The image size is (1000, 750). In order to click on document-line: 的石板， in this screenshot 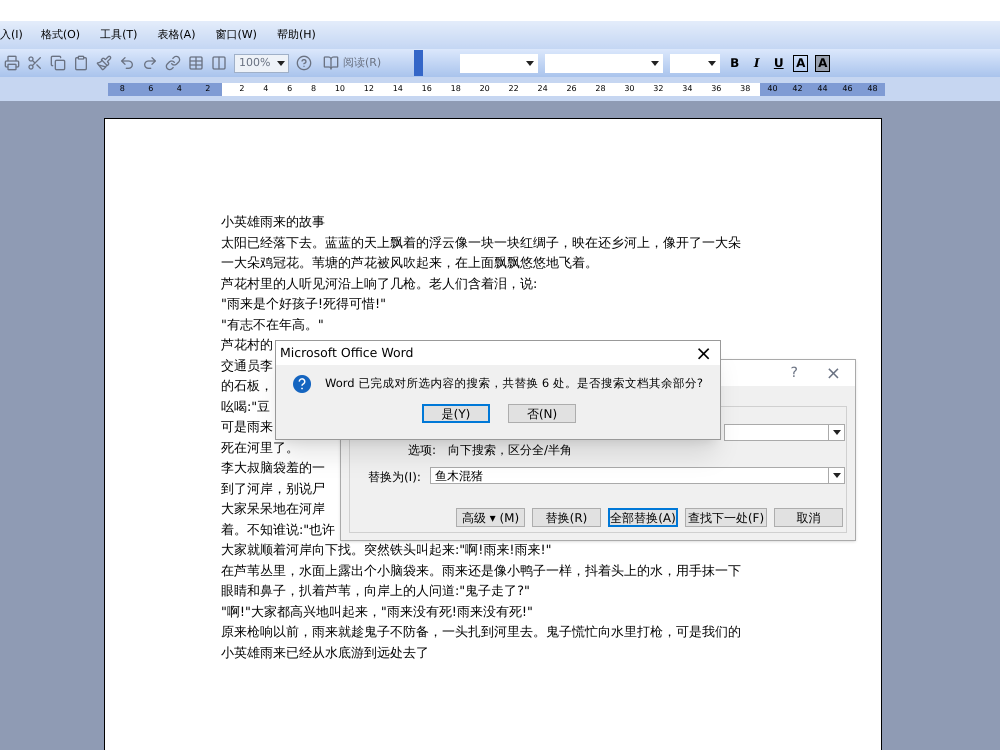, I will do `click(247, 387)`.